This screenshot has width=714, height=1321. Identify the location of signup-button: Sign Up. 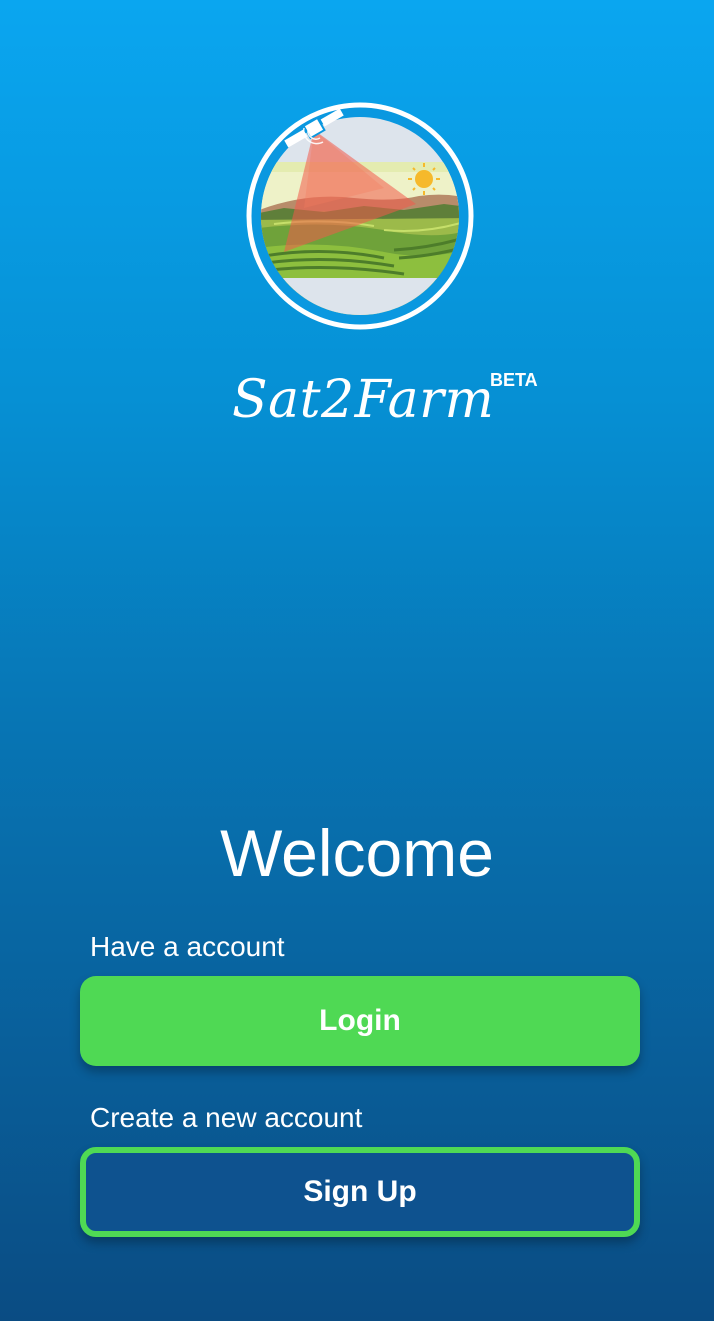
(360, 1192).